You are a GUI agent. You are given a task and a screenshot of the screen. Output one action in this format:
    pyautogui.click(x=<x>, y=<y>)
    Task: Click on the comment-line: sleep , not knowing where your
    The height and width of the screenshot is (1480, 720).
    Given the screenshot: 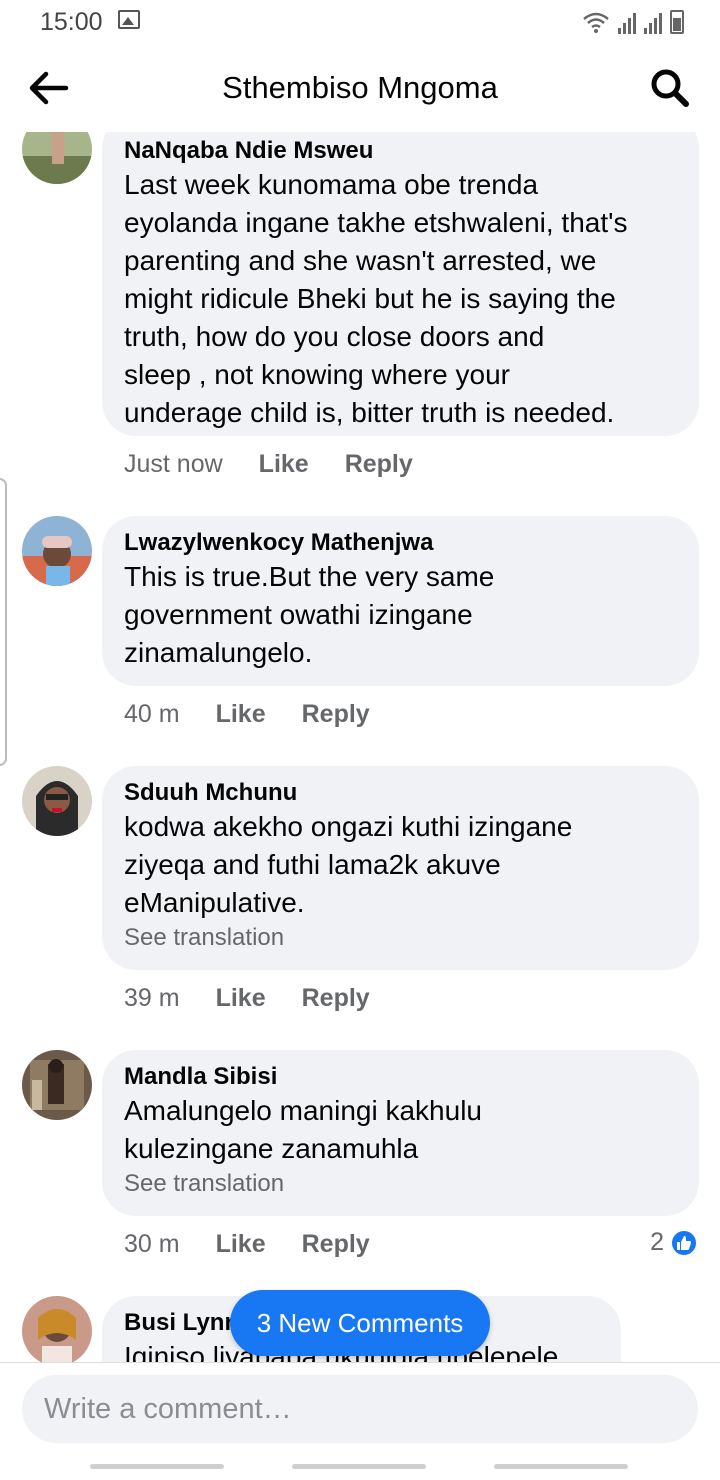 What is the action you would take?
    pyautogui.click(x=317, y=374)
    